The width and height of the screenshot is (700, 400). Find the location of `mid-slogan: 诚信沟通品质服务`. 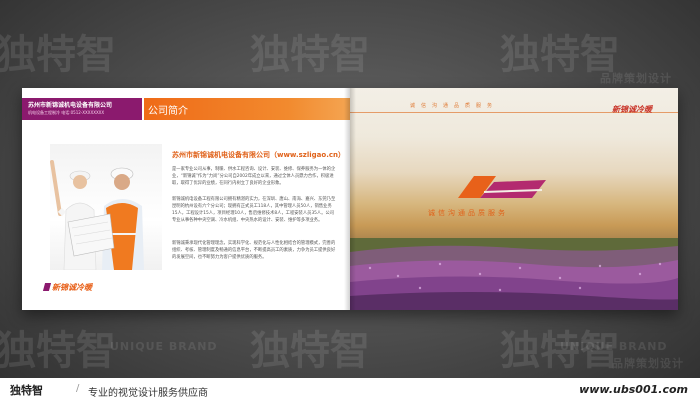

mid-slogan: 诚信沟通品质服务 is located at coordinates (468, 213).